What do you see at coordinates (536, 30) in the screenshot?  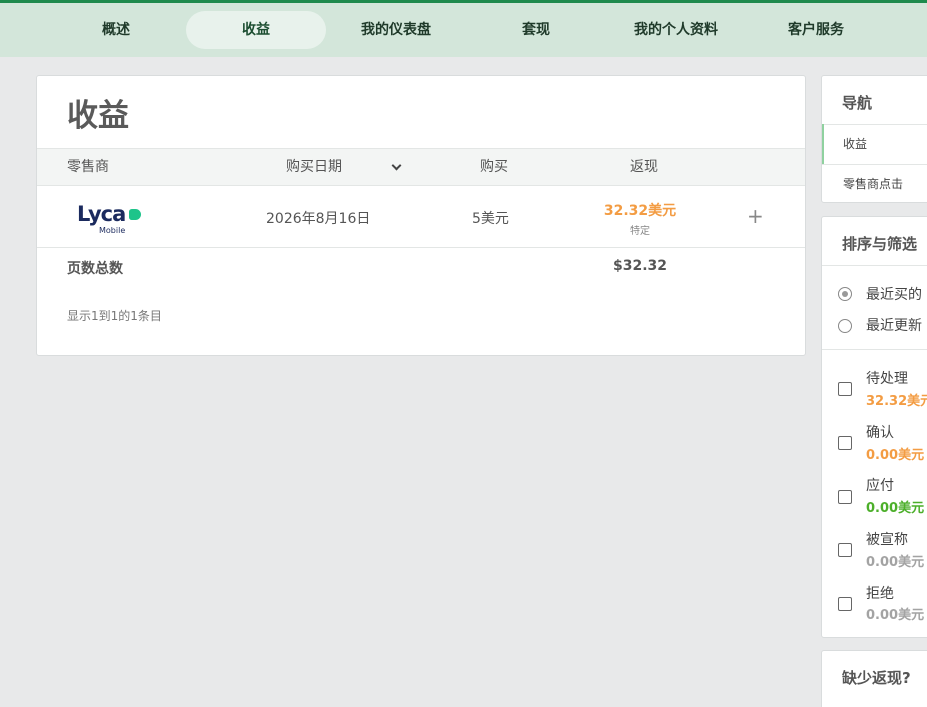 I see `tab-cashout: 套现` at bounding box center [536, 30].